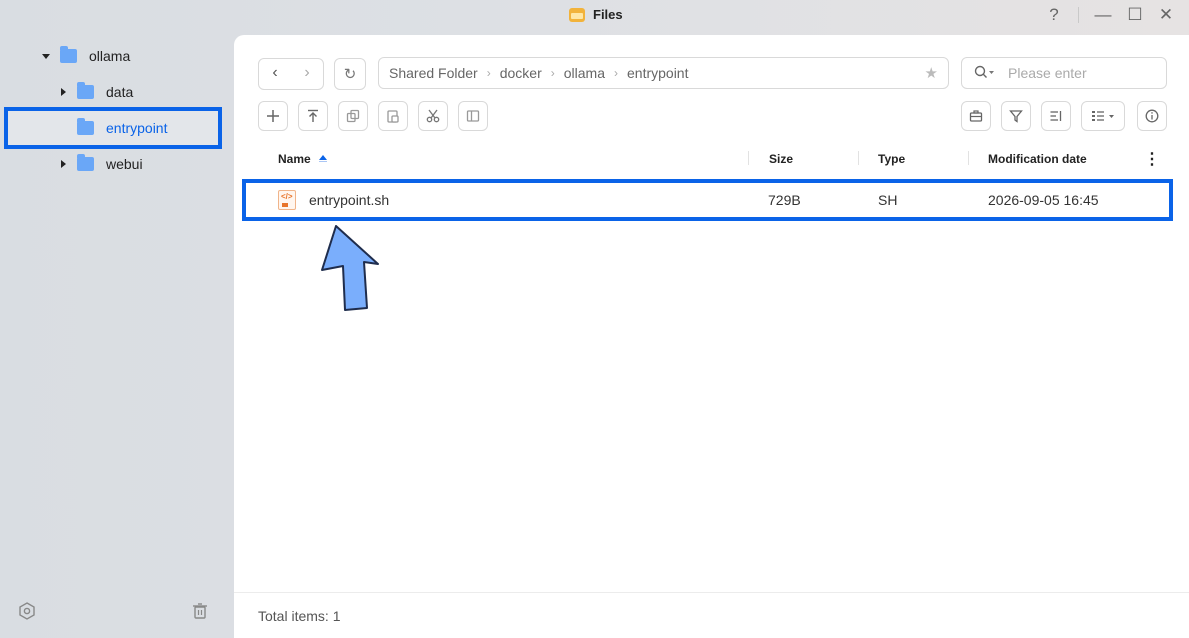 The image size is (1189, 638). I want to click on caret-down-icon, so click(46, 56).